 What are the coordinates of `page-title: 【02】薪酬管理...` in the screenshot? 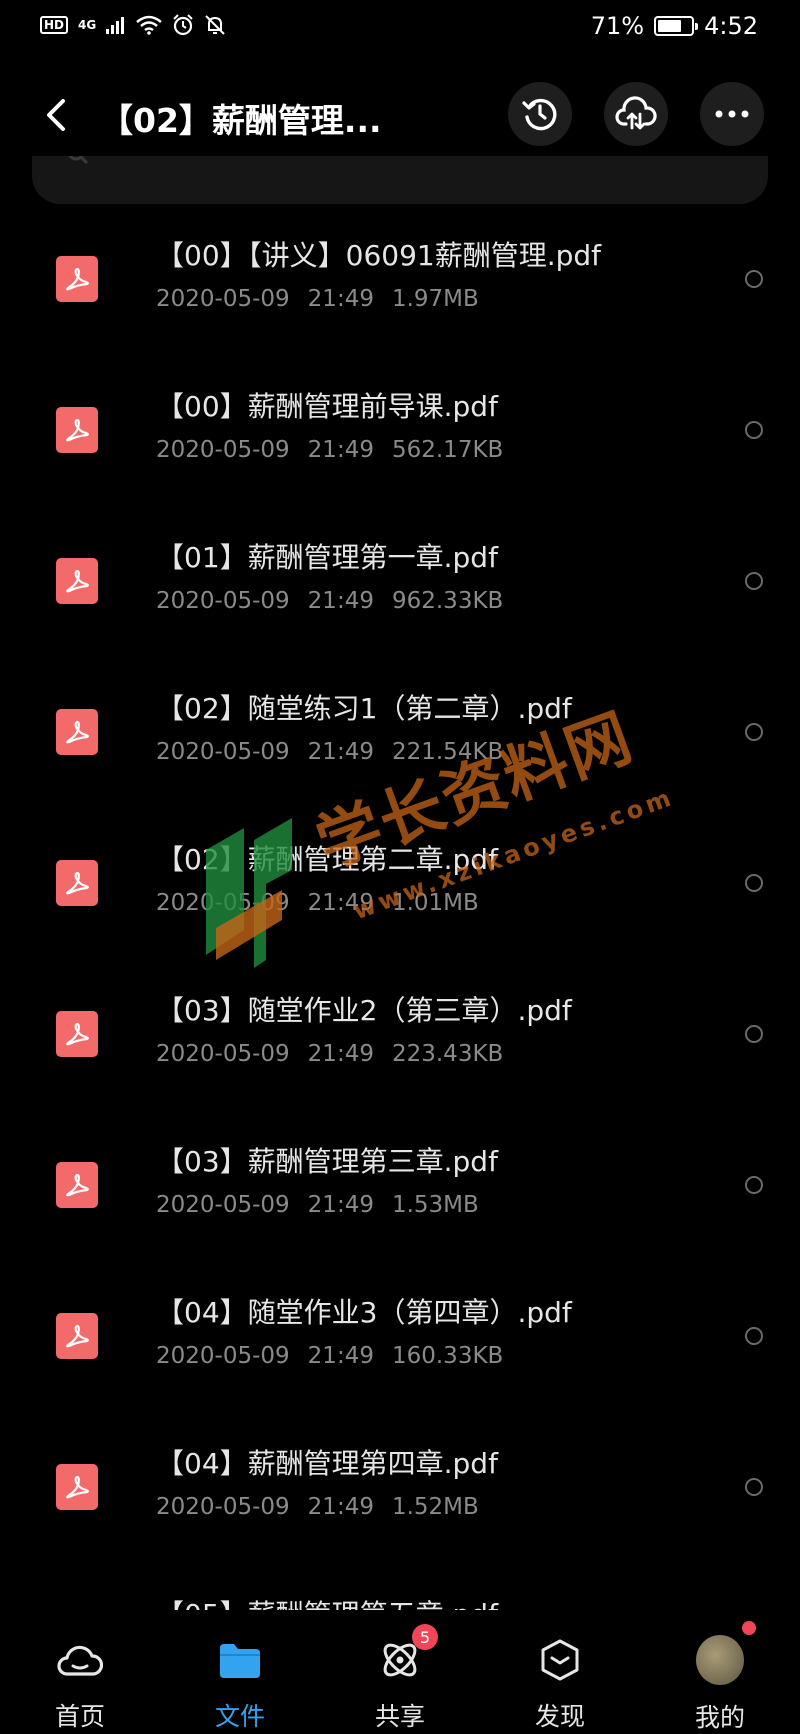 It's located at (241, 120).